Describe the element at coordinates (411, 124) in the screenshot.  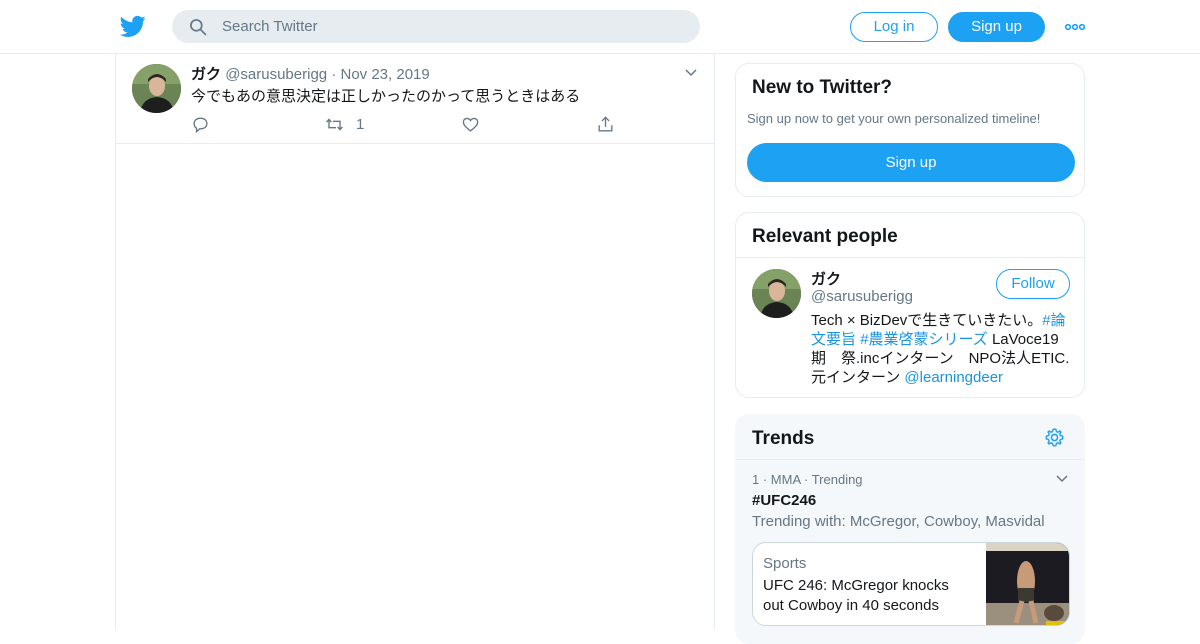
I see `tweet-actions: 1` at that location.